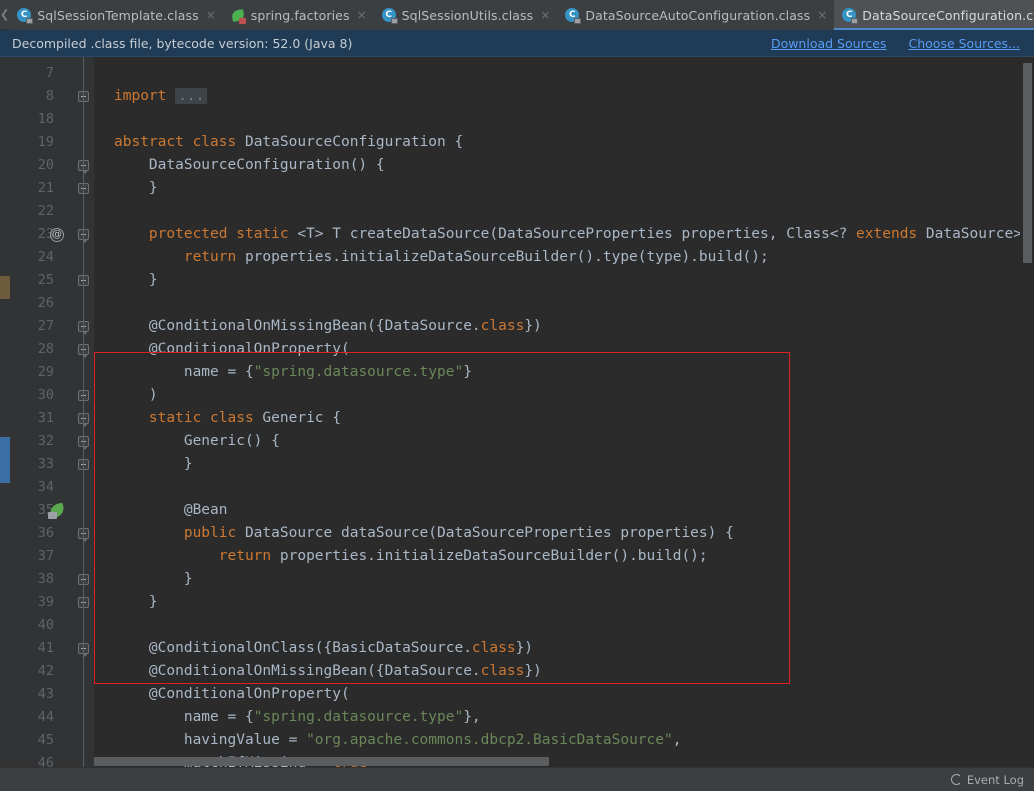  I want to click on line-number: 19, so click(45, 142).